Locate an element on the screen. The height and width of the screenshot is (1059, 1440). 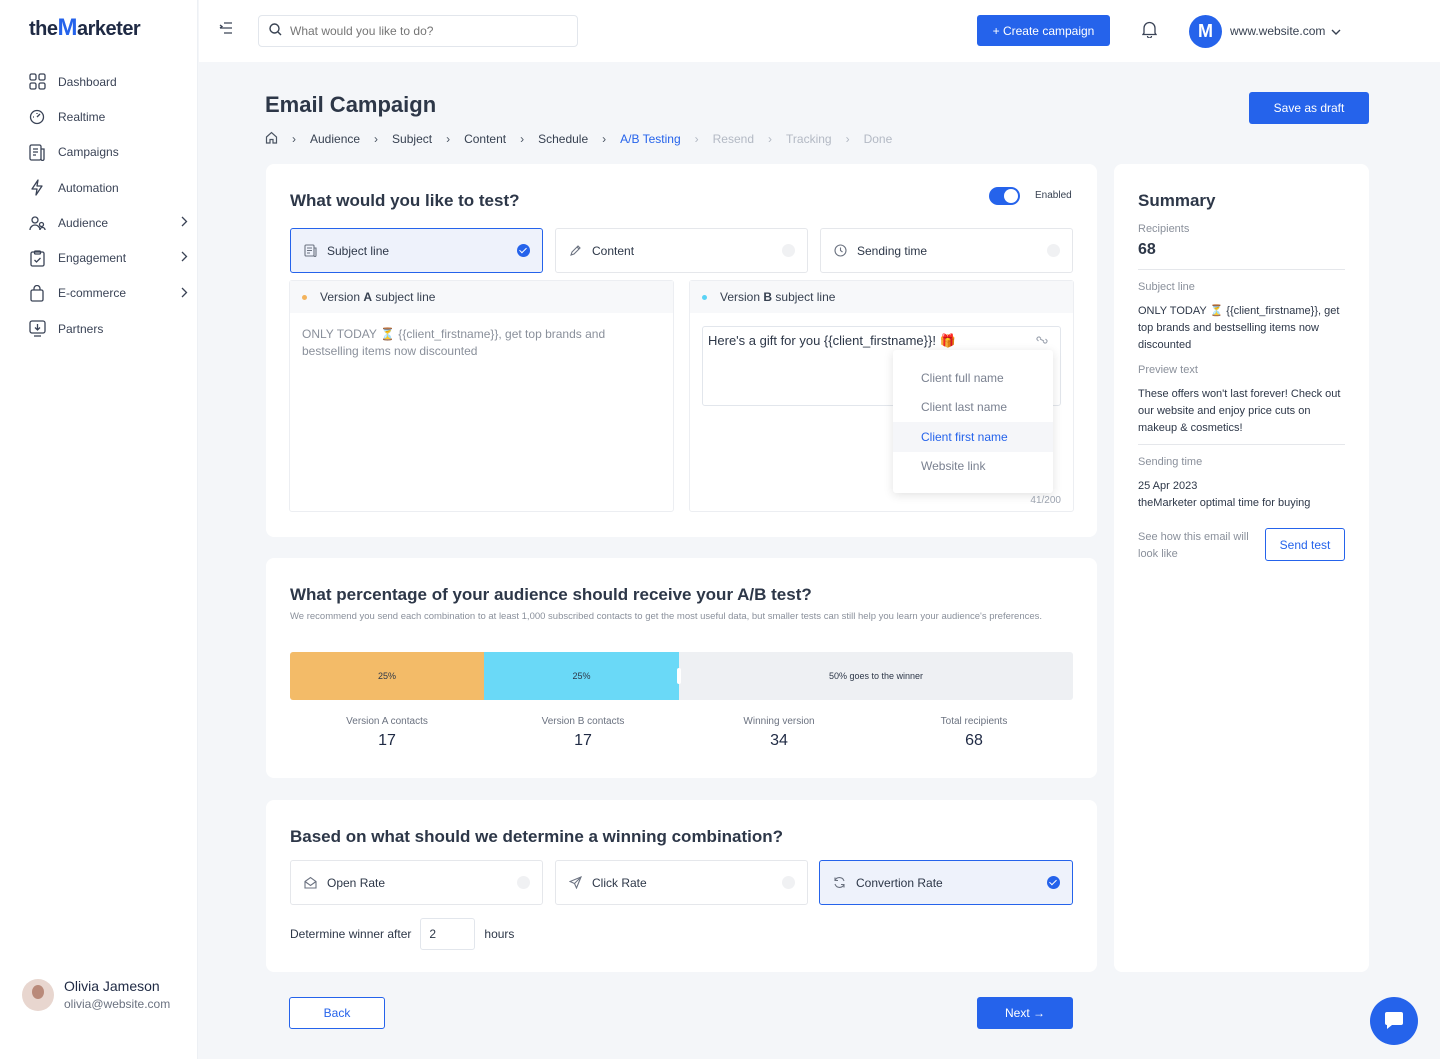
sidebar-item-dashboard: Dashboard is located at coordinates (109, 81).